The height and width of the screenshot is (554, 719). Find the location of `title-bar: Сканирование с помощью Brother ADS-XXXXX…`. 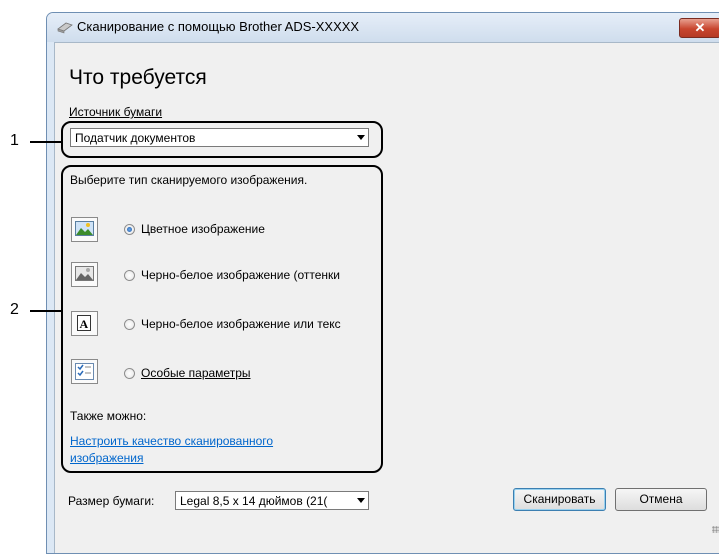

title-bar: Сканирование с помощью Brother ADS-XXXXX… is located at coordinates (383, 27).